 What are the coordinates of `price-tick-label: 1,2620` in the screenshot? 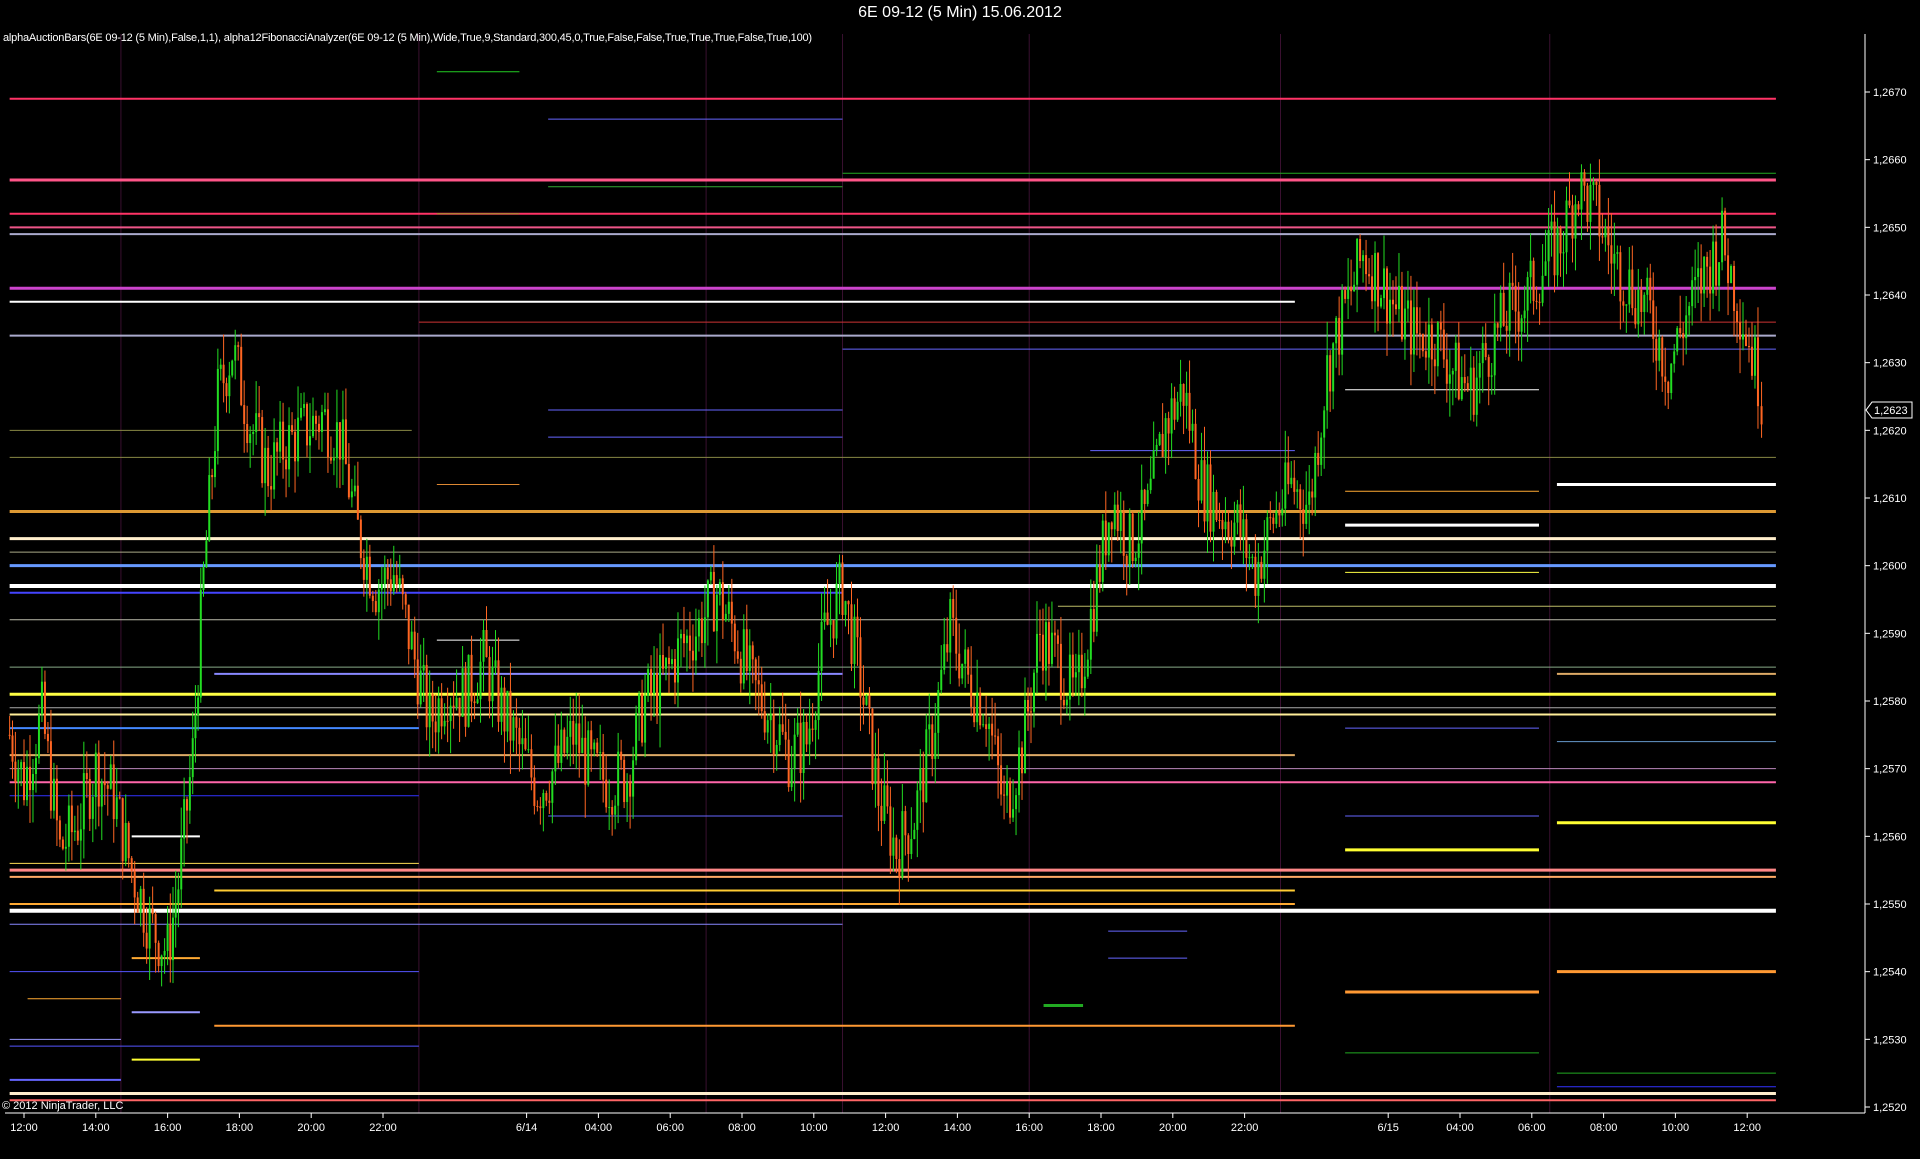 It's located at (1890, 431).